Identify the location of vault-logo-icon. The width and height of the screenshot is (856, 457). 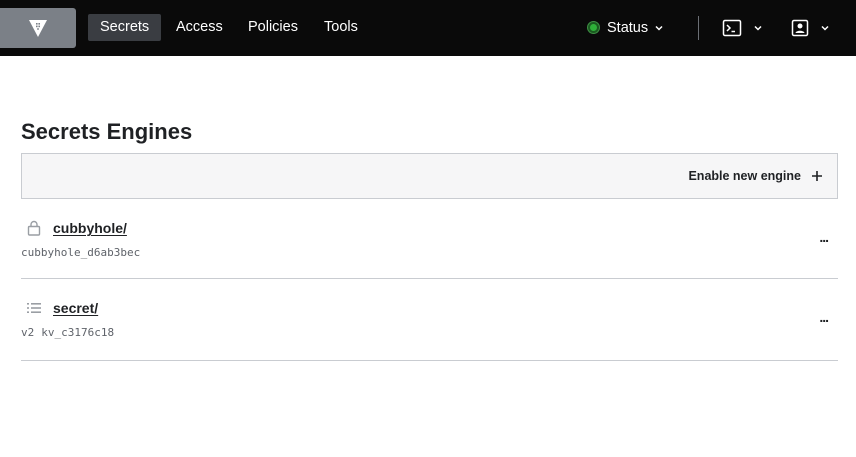
(38, 28).